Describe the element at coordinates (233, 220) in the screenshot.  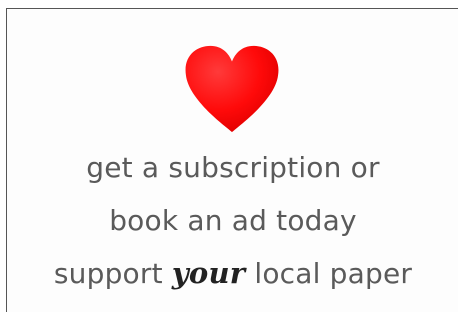
I see `book-ad-line: book an ad today` at that location.